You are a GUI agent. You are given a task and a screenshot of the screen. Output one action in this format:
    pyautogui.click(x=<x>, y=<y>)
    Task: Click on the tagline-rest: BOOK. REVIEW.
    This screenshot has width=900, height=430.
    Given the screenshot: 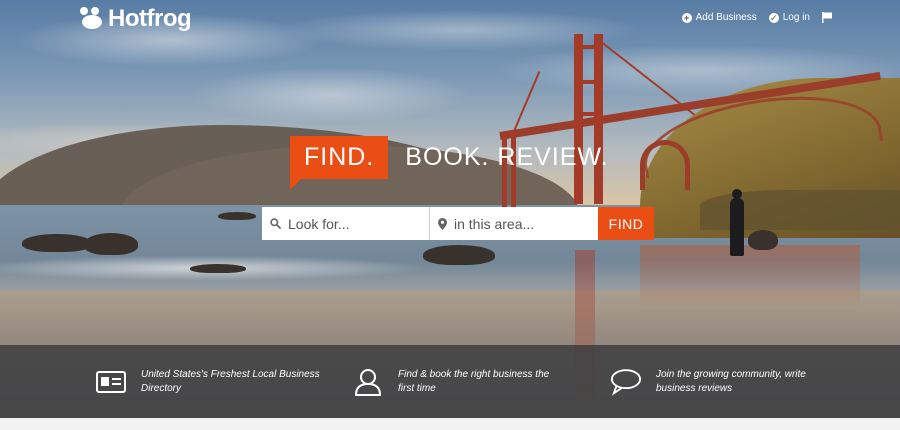 What is the action you would take?
    pyautogui.click(x=507, y=157)
    